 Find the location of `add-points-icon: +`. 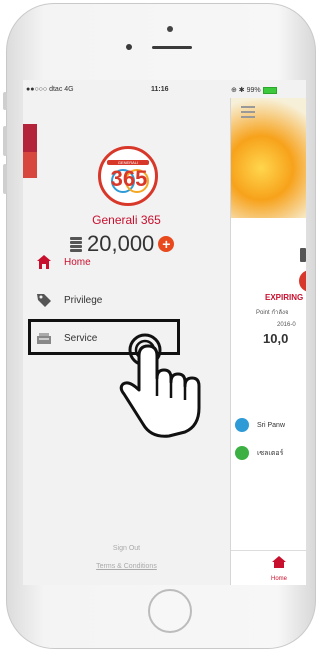

add-points-icon: + is located at coordinates (166, 244).